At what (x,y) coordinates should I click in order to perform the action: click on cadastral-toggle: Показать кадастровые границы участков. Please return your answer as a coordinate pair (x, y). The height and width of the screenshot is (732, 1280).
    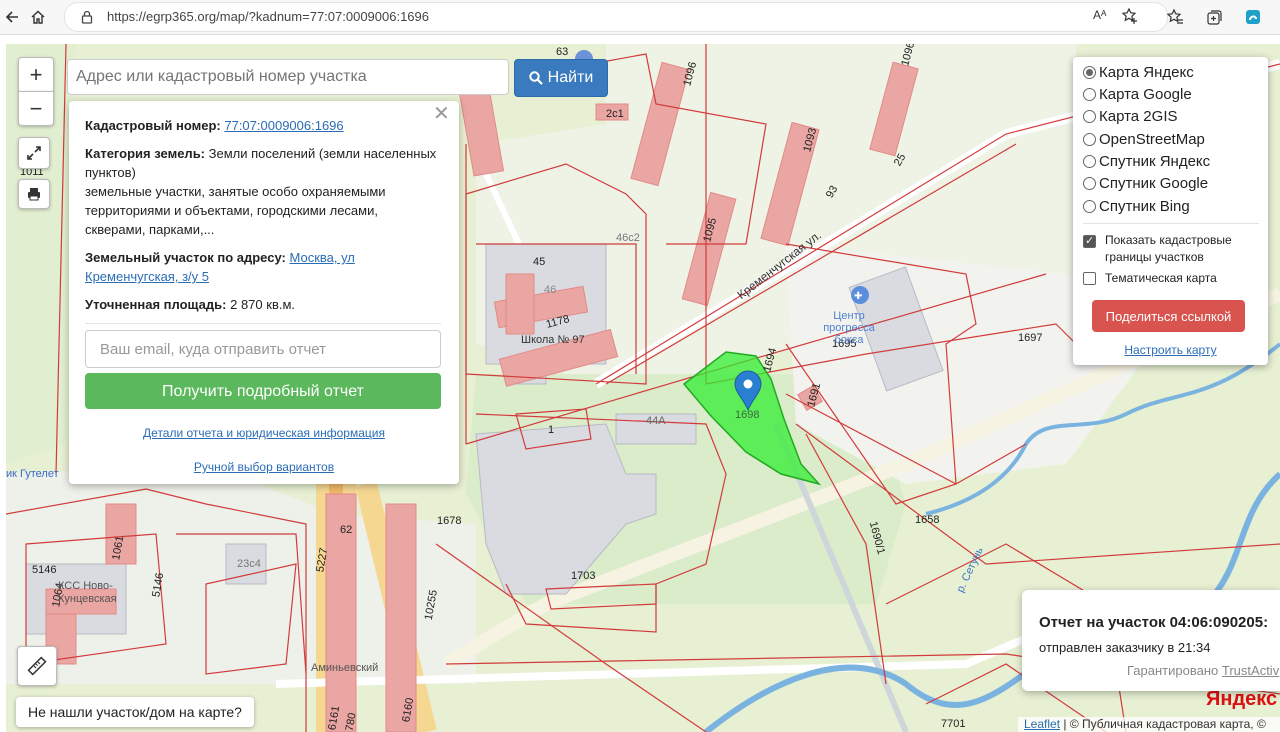
    Looking at the image, I should click on (1164, 249).